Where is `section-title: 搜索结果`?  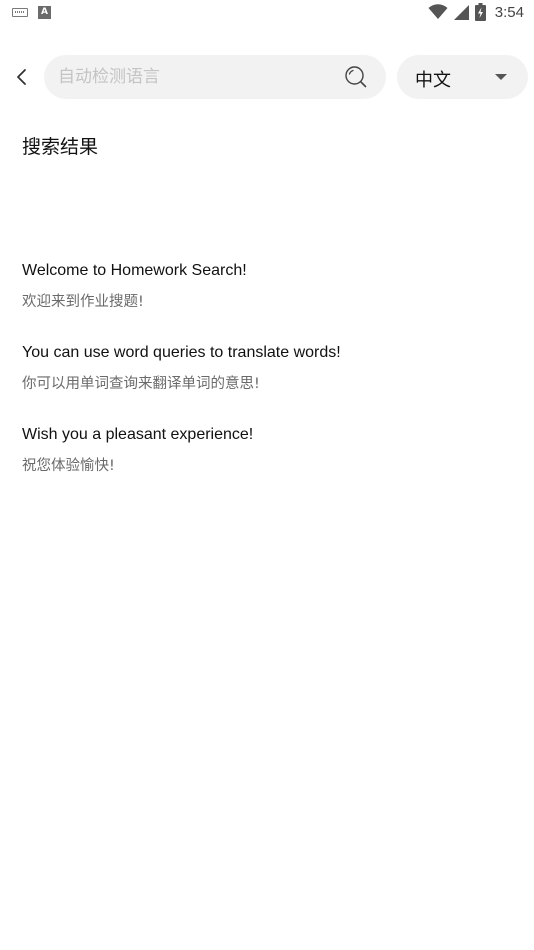 section-title: 搜索结果 is located at coordinates (60, 147).